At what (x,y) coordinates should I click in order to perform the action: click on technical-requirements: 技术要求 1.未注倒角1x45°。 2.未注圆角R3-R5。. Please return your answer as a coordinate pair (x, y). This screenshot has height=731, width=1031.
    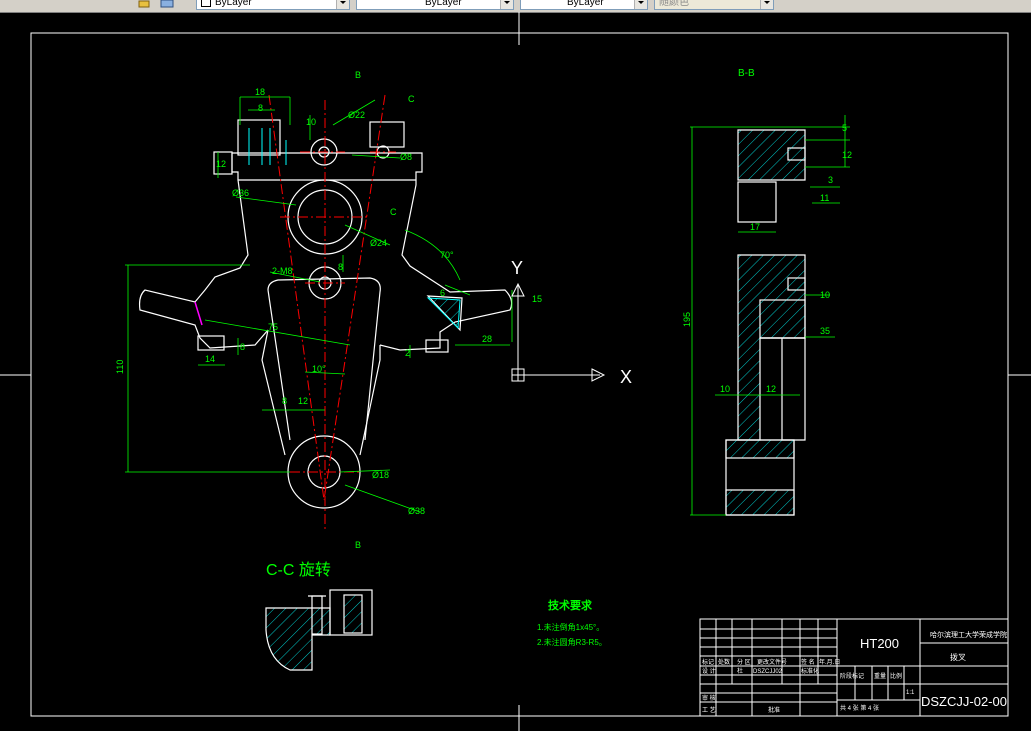
    Looking at the image, I should click on (572, 622).